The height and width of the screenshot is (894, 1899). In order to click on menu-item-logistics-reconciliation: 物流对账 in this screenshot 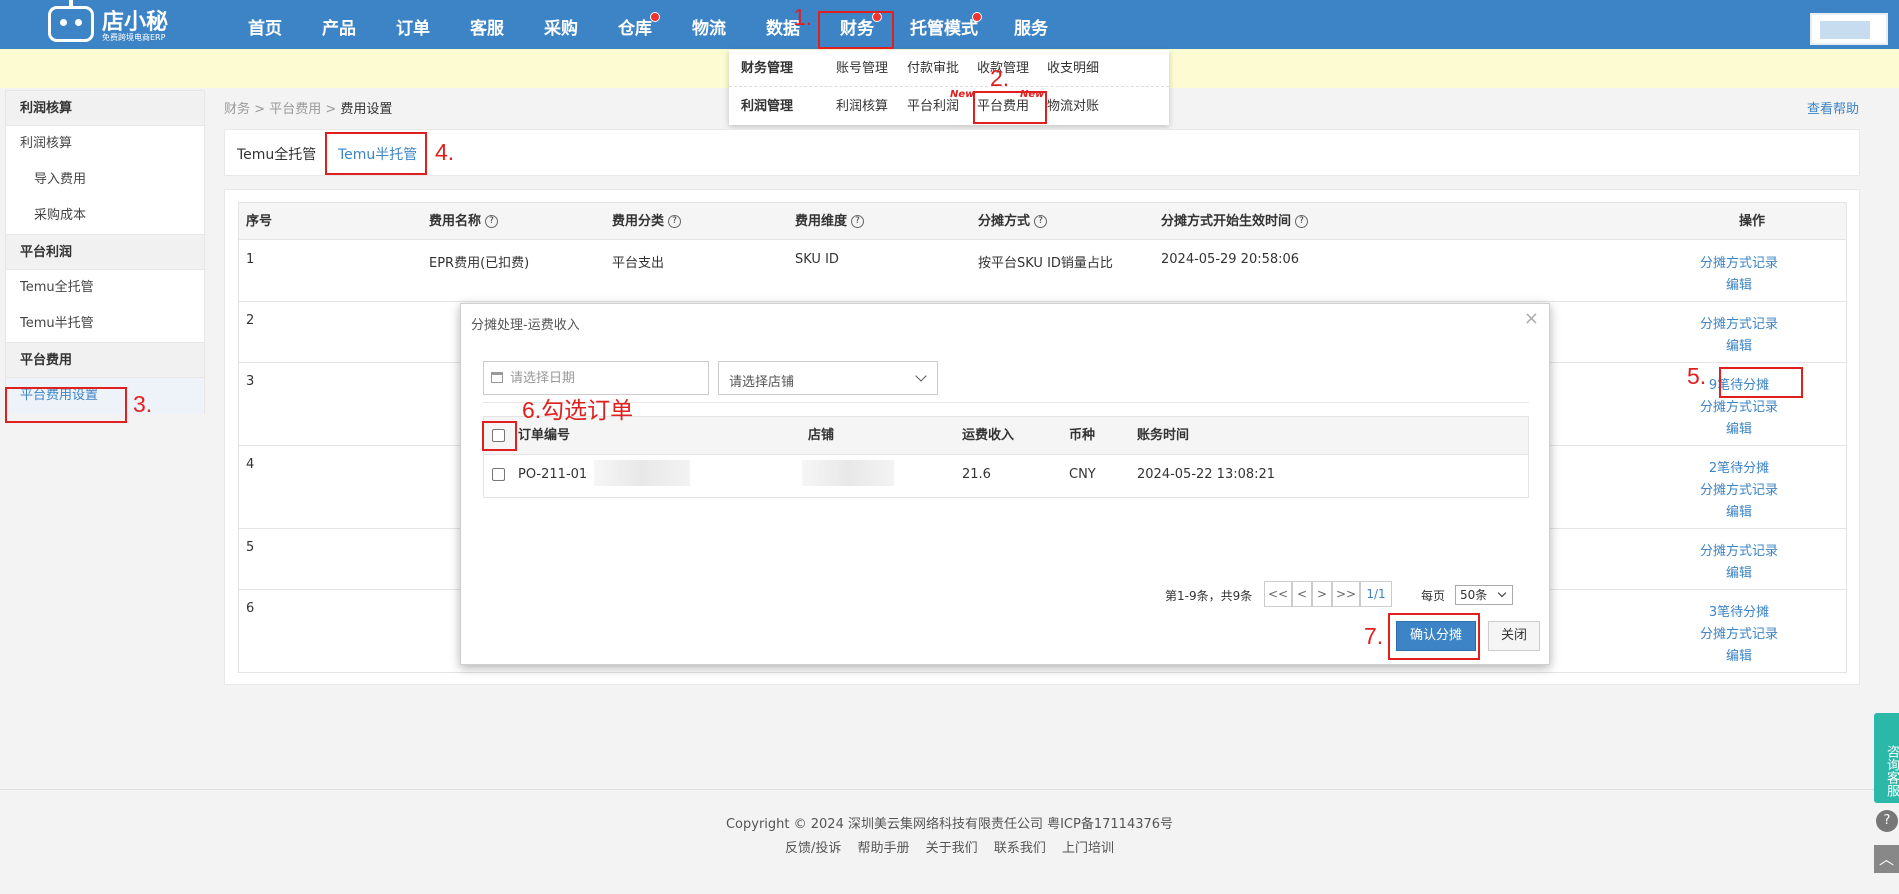, I will do `click(1073, 106)`.